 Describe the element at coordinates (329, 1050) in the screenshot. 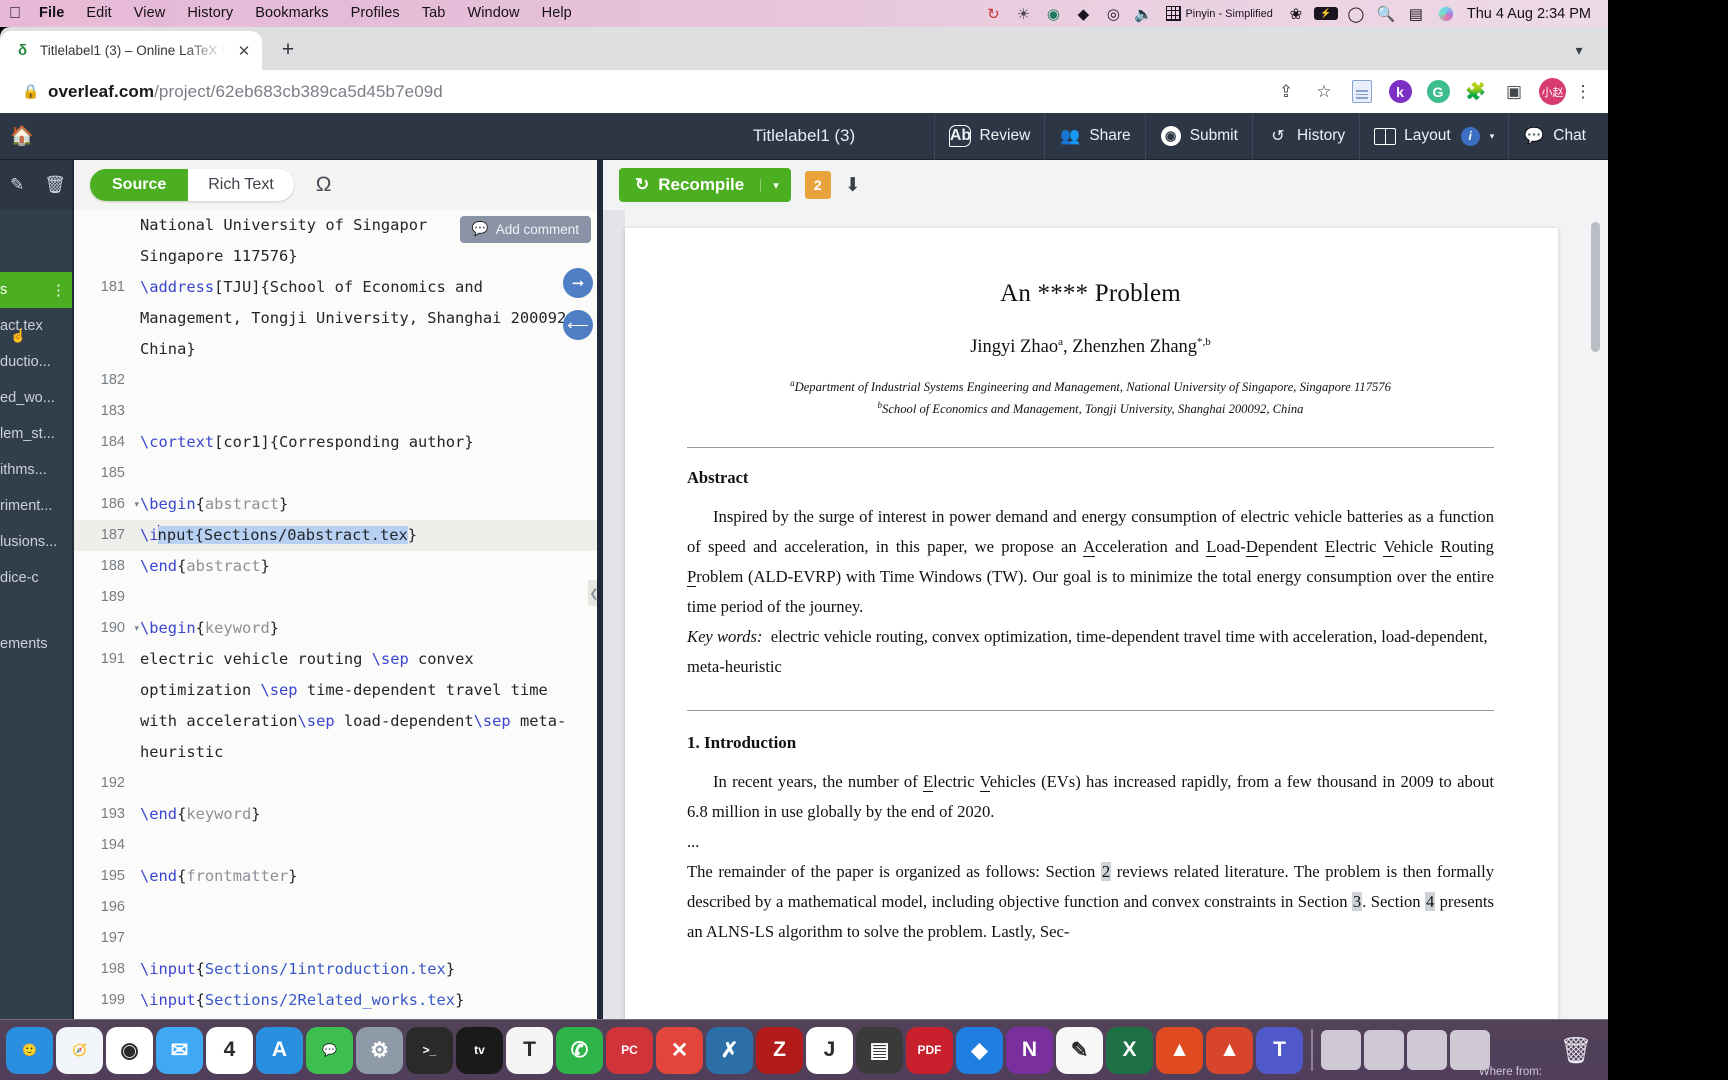

I see `wechat-icon: 💬` at that location.